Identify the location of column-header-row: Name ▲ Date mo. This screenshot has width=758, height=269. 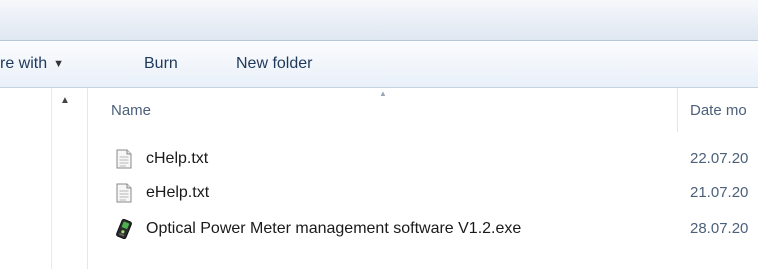
(423, 110).